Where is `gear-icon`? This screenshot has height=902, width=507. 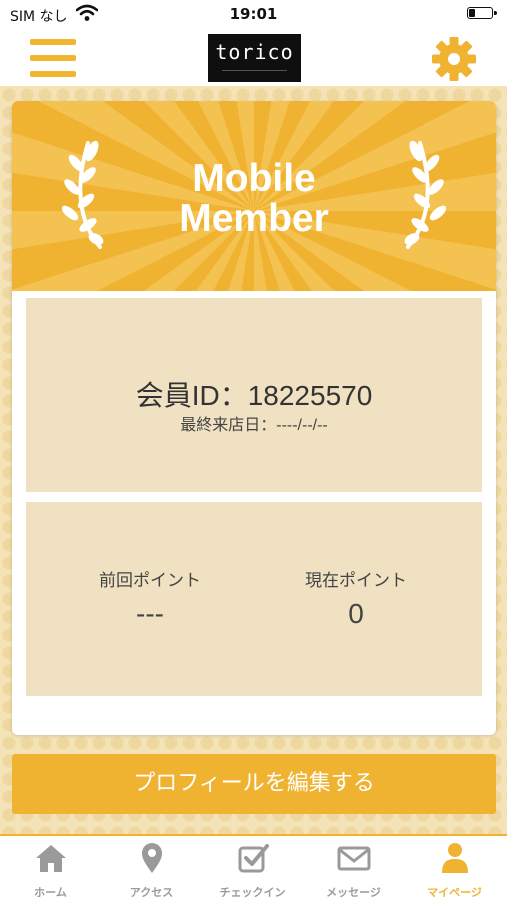 gear-icon is located at coordinates (454, 59).